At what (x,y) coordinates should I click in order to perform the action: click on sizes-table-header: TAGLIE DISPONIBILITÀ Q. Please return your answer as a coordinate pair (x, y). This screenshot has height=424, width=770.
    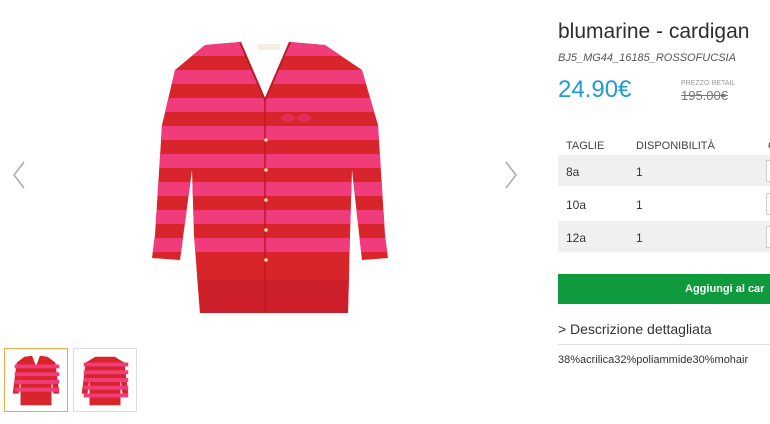
    Looking at the image, I should click on (664, 145).